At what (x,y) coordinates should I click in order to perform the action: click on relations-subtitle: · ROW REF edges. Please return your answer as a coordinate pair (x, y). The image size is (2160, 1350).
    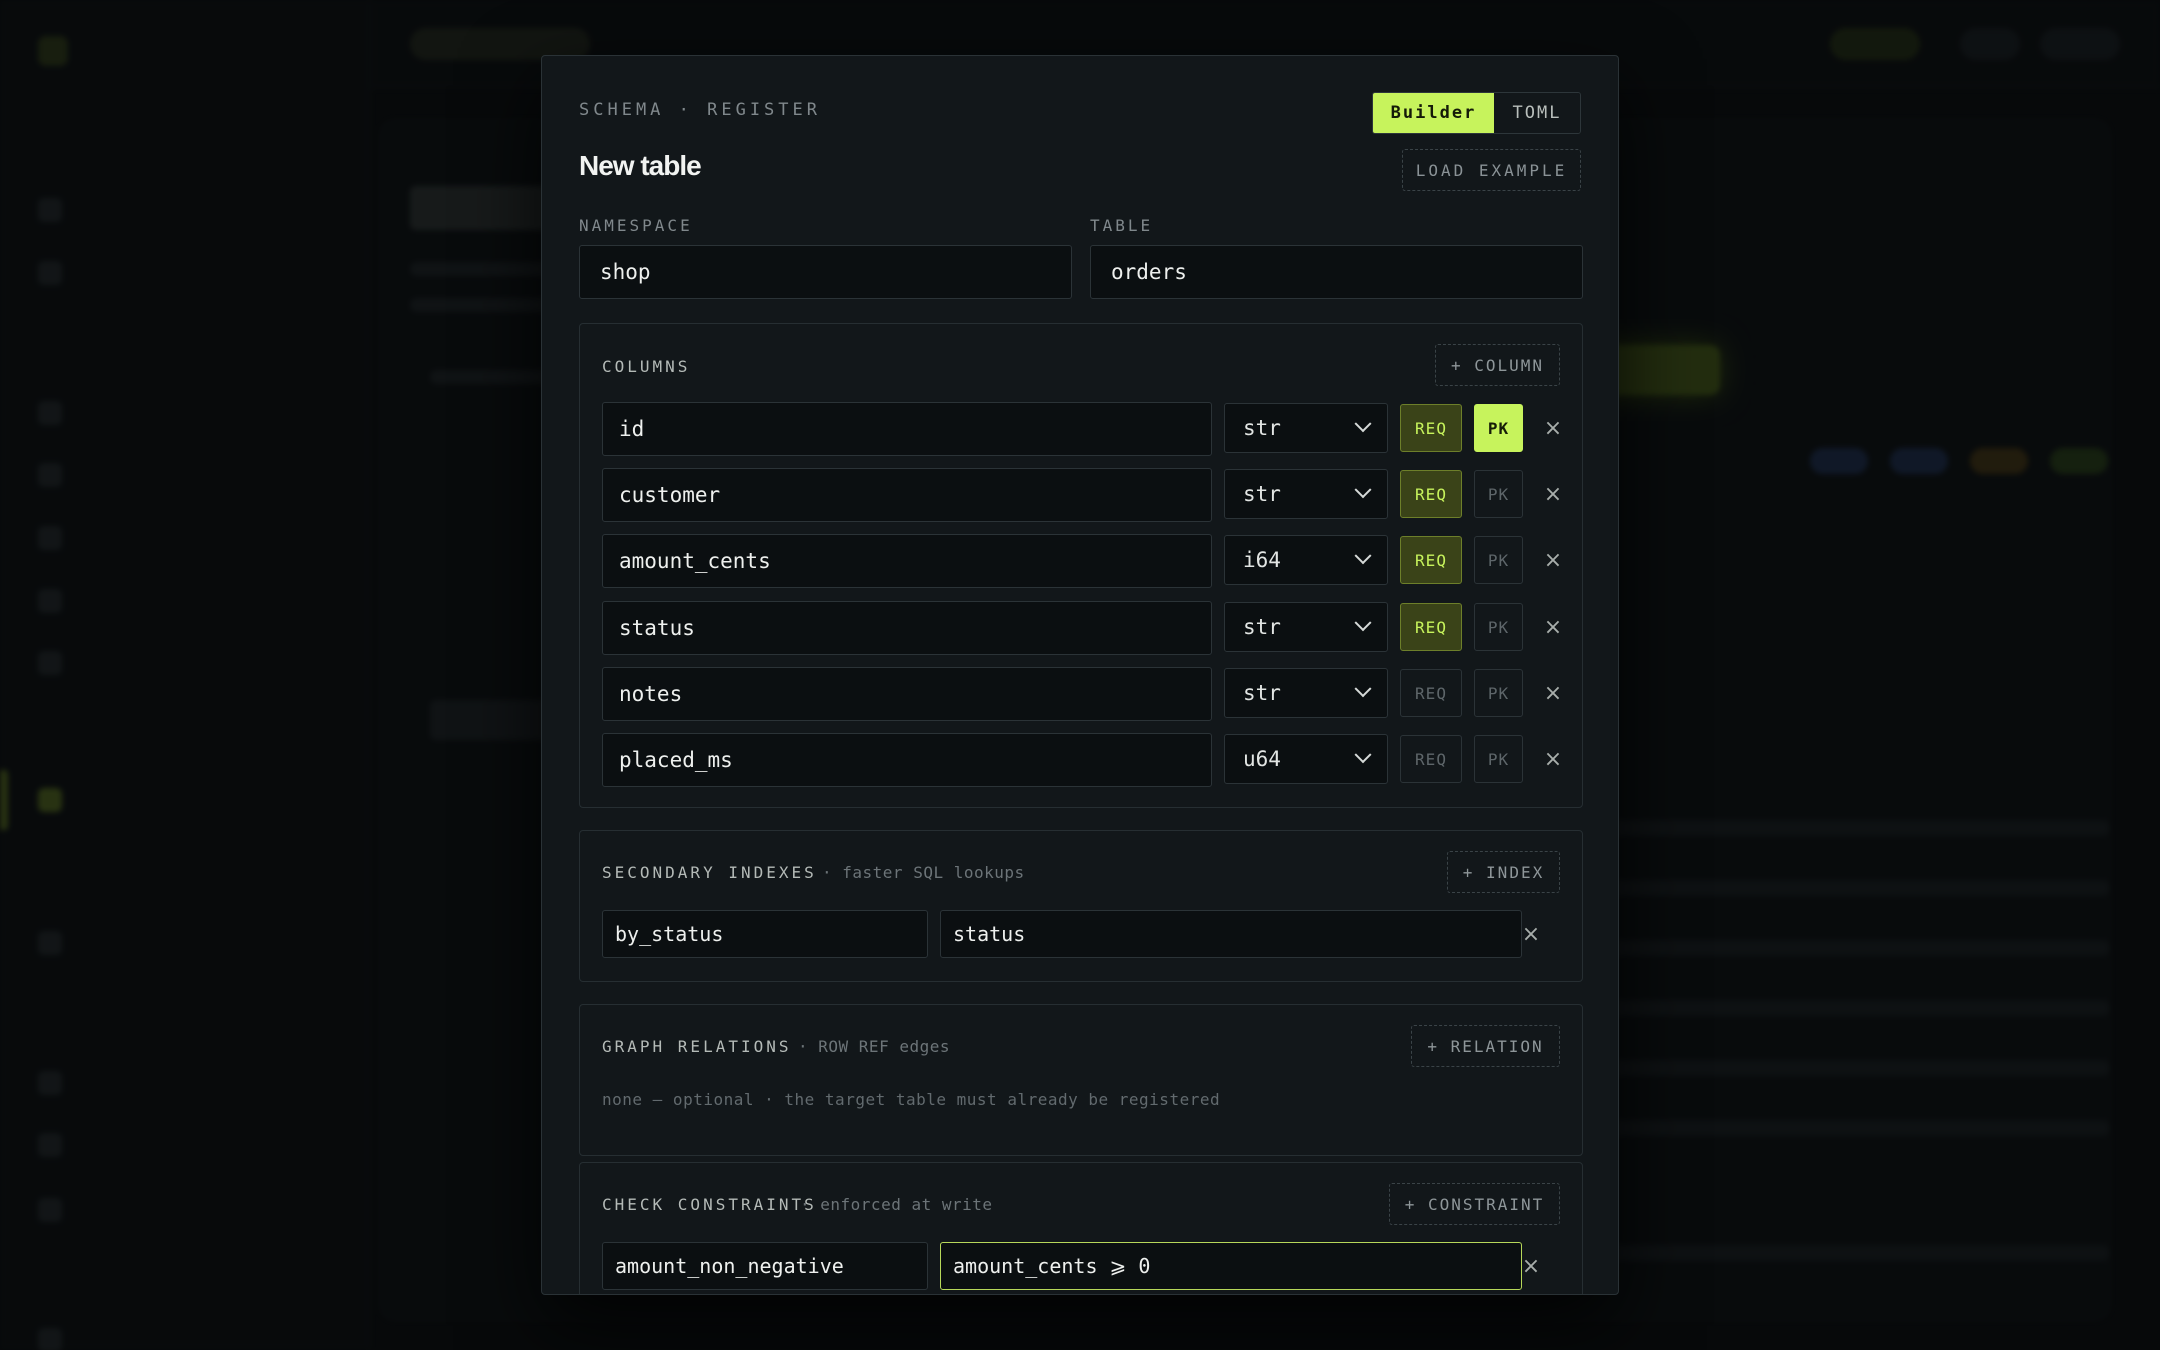
    Looking at the image, I should click on (874, 1046).